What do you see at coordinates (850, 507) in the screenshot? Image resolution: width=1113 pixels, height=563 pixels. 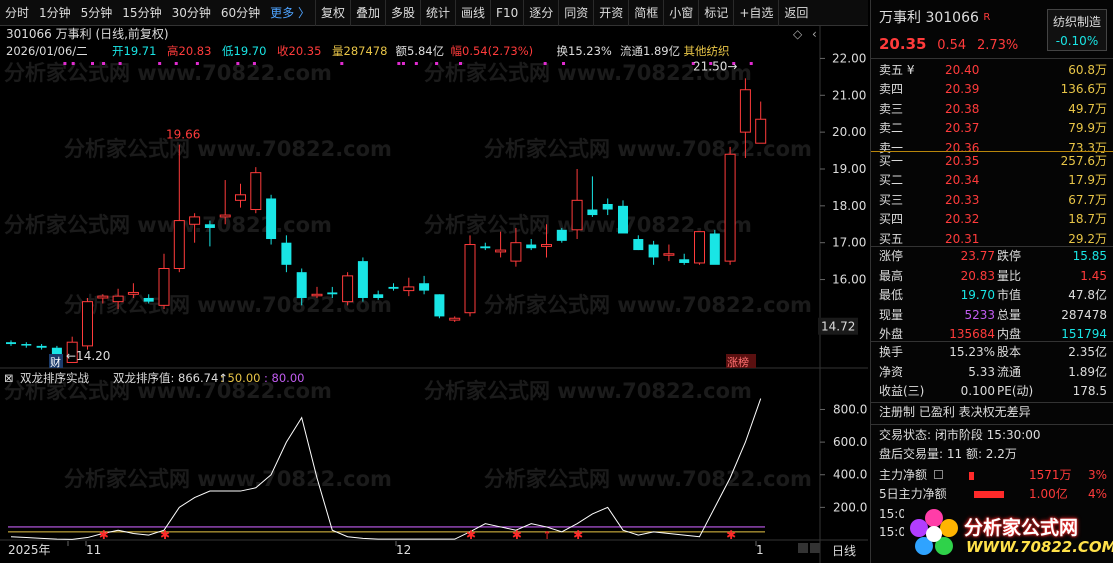 I see `indicator-tick: 200.0` at bounding box center [850, 507].